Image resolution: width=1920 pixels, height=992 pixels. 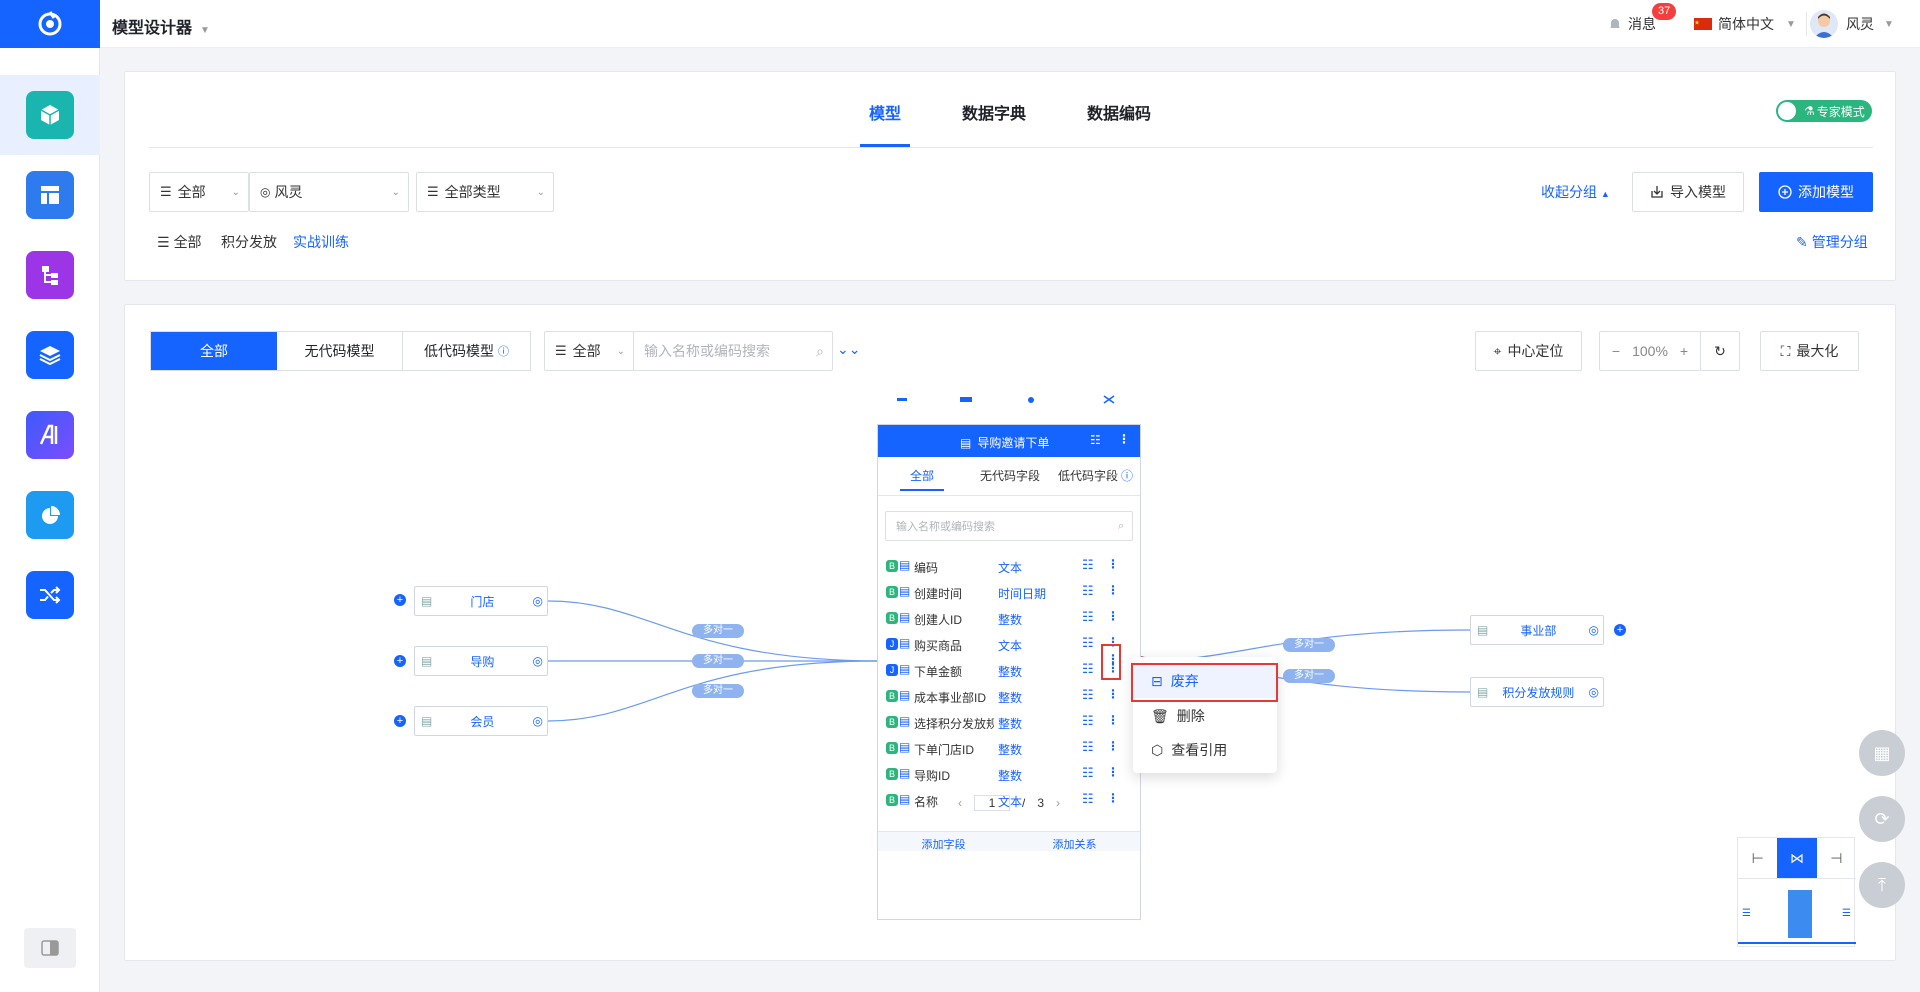 I want to click on back-to-top-button: ⤒, so click(x=1882, y=885).